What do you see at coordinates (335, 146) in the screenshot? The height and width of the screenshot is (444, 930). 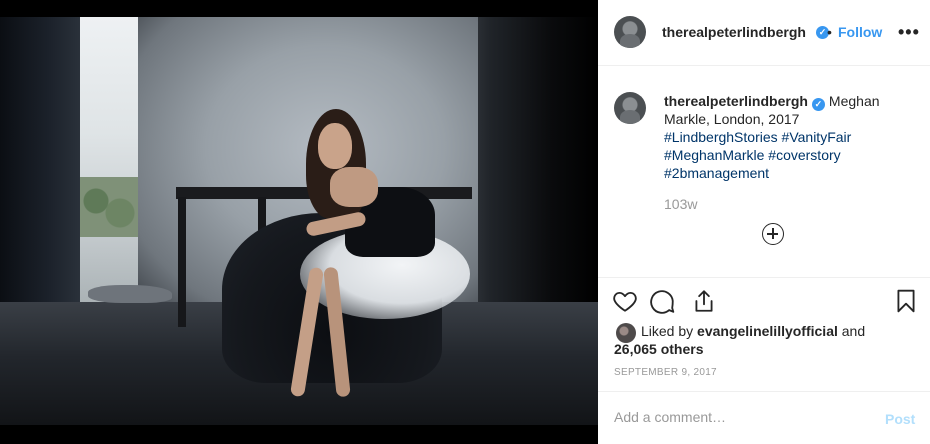 I see `photo-face` at bounding box center [335, 146].